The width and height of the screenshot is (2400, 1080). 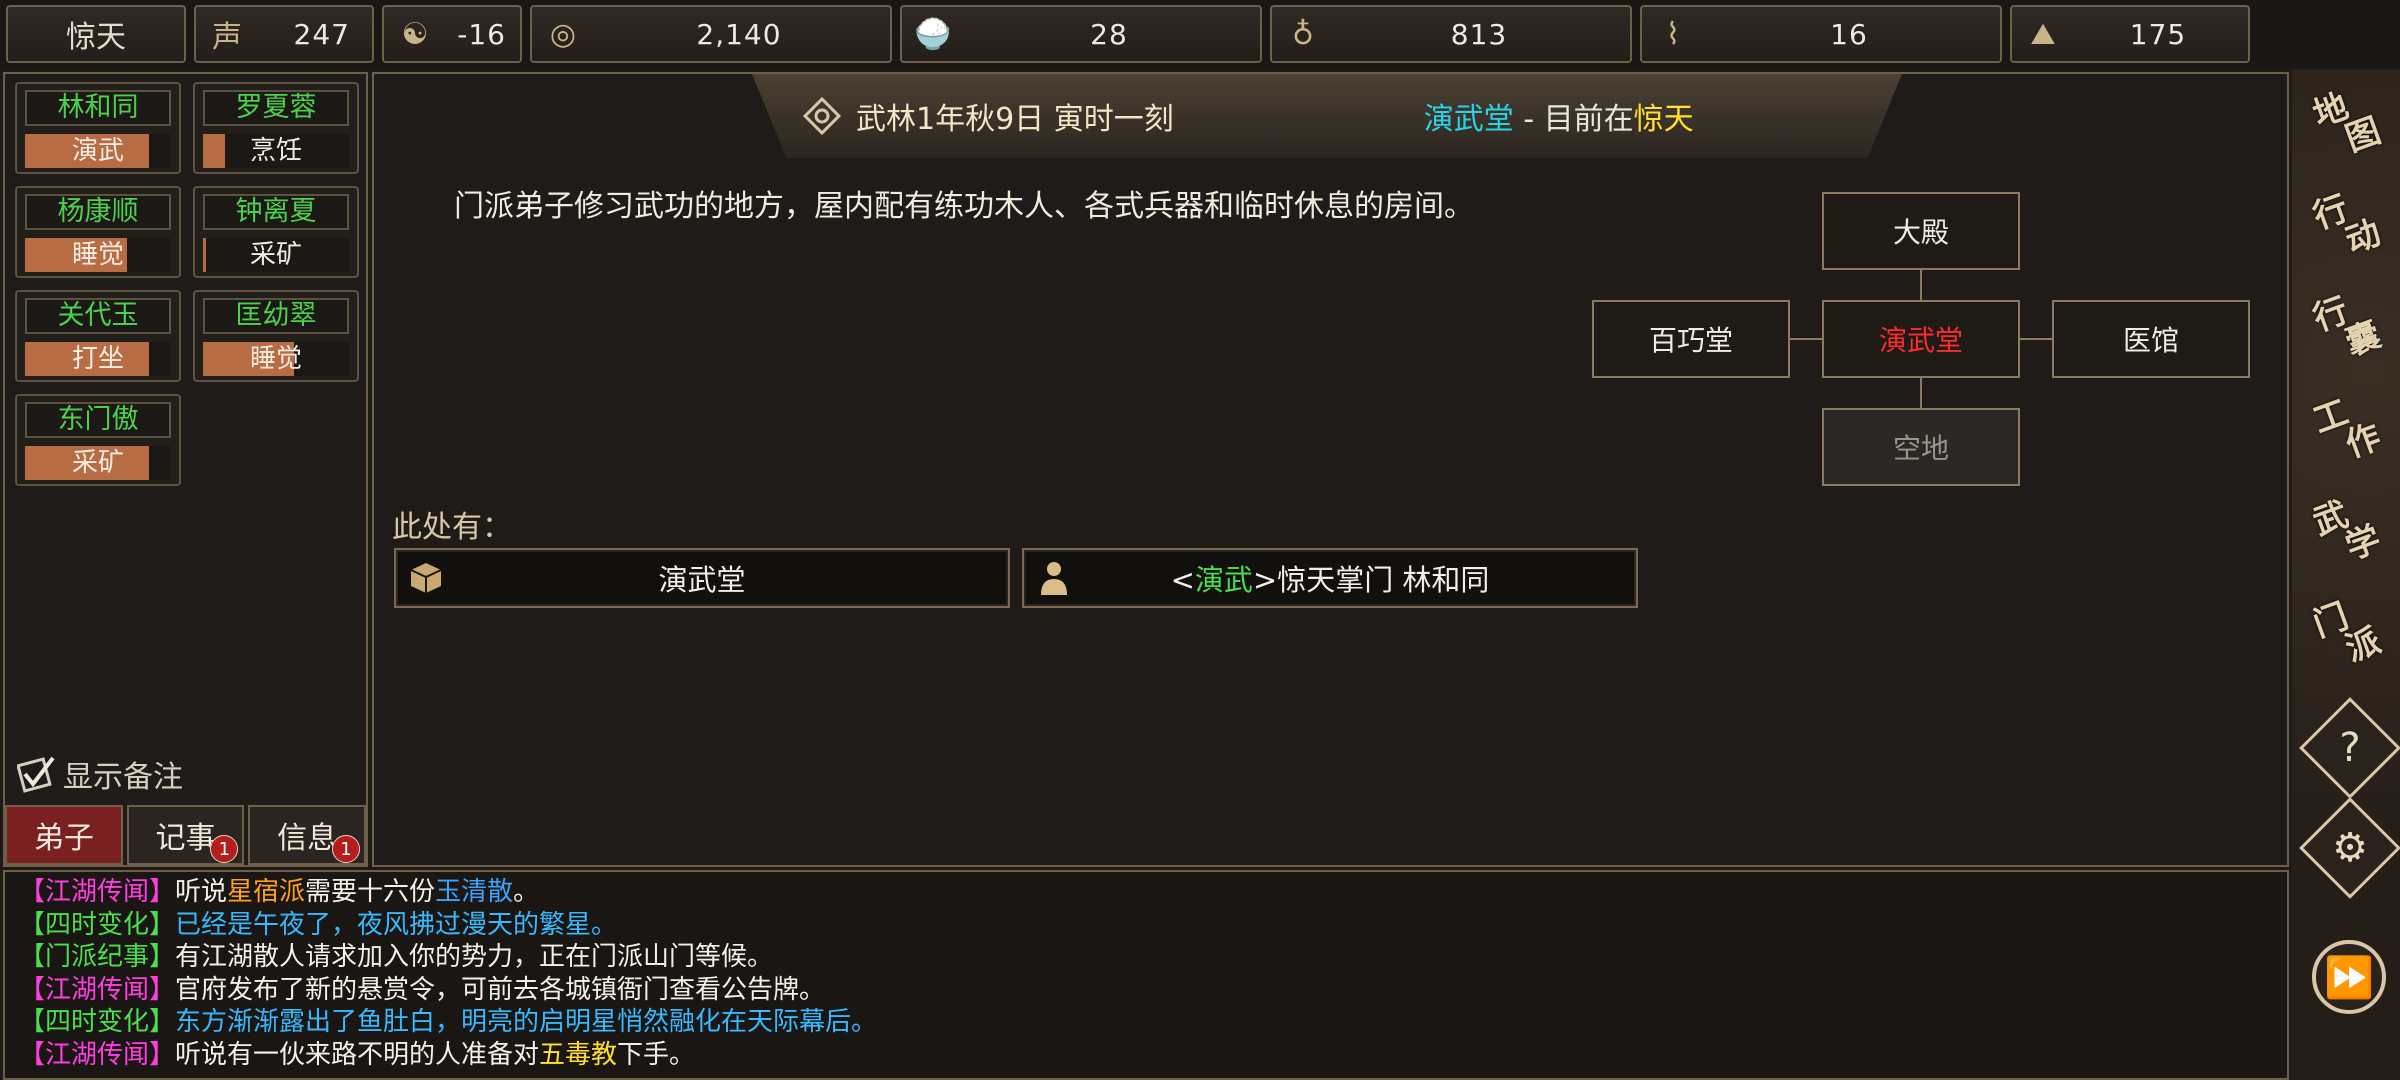 What do you see at coordinates (1303, 34) in the screenshot?
I see `gourd-icon: ♁` at bounding box center [1303, 34].